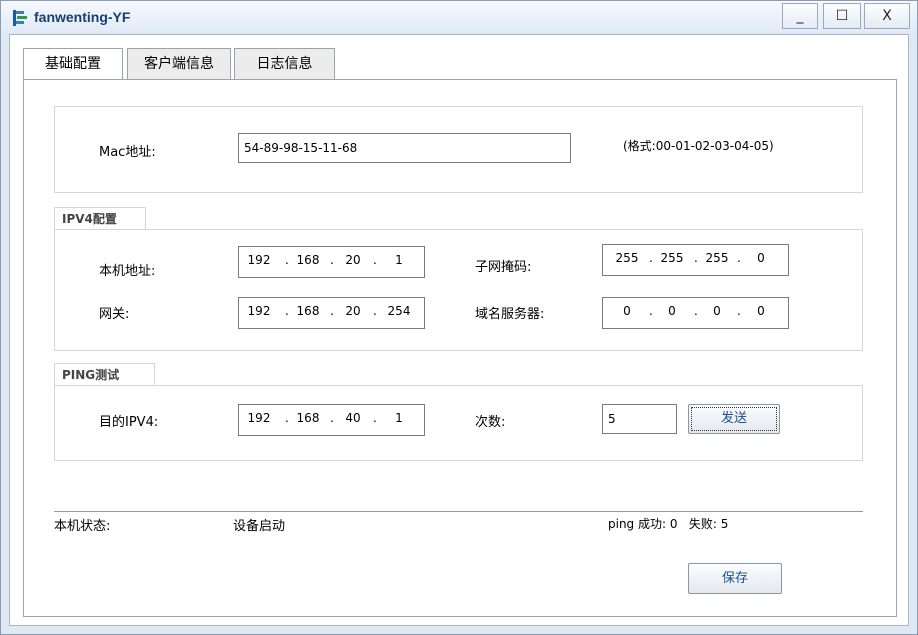 This screenshot has width=918, height=635. What do you see at coordinates (404, 148) in the screenshot?
I see `mac-input: 54-89-98-15-11-68` at bounding box center [404, 148].